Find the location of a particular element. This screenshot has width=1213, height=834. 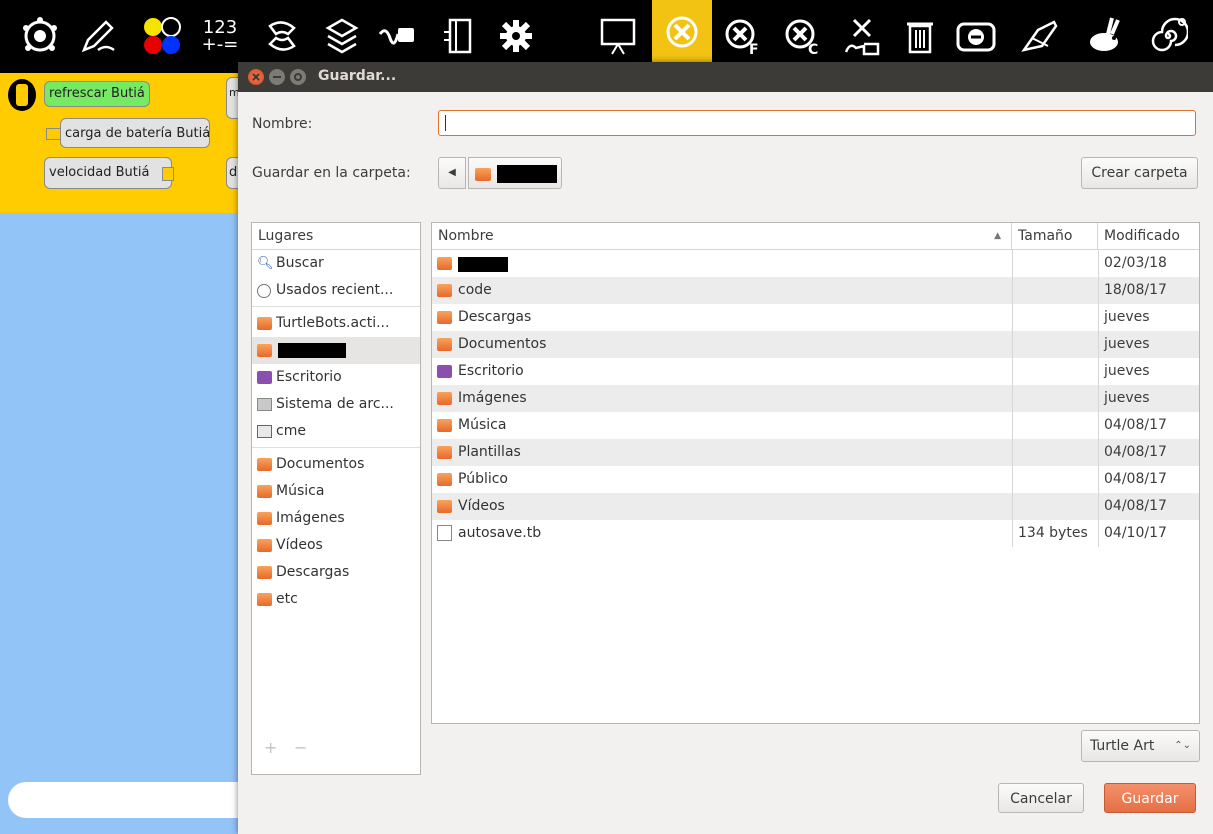

place-pictures: Imágenes is located at coordinates (336, 518).